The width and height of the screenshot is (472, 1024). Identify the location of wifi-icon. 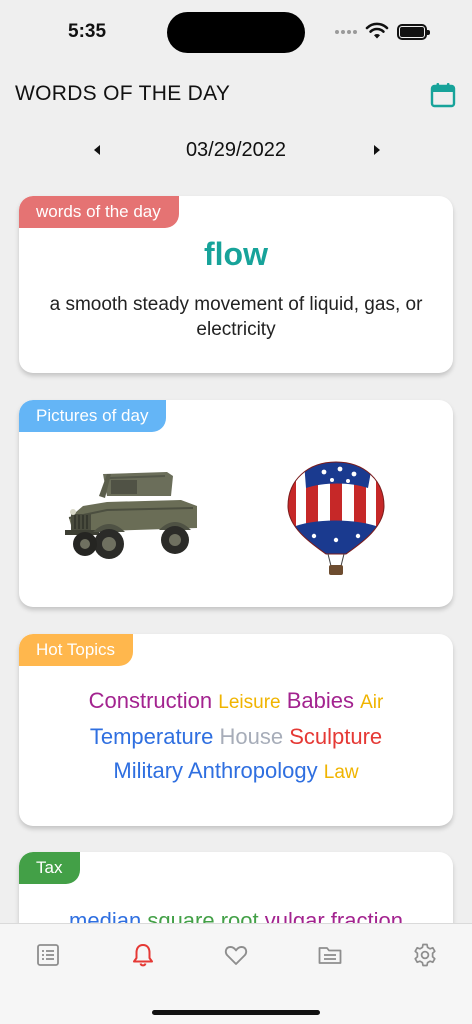
(377, 30).